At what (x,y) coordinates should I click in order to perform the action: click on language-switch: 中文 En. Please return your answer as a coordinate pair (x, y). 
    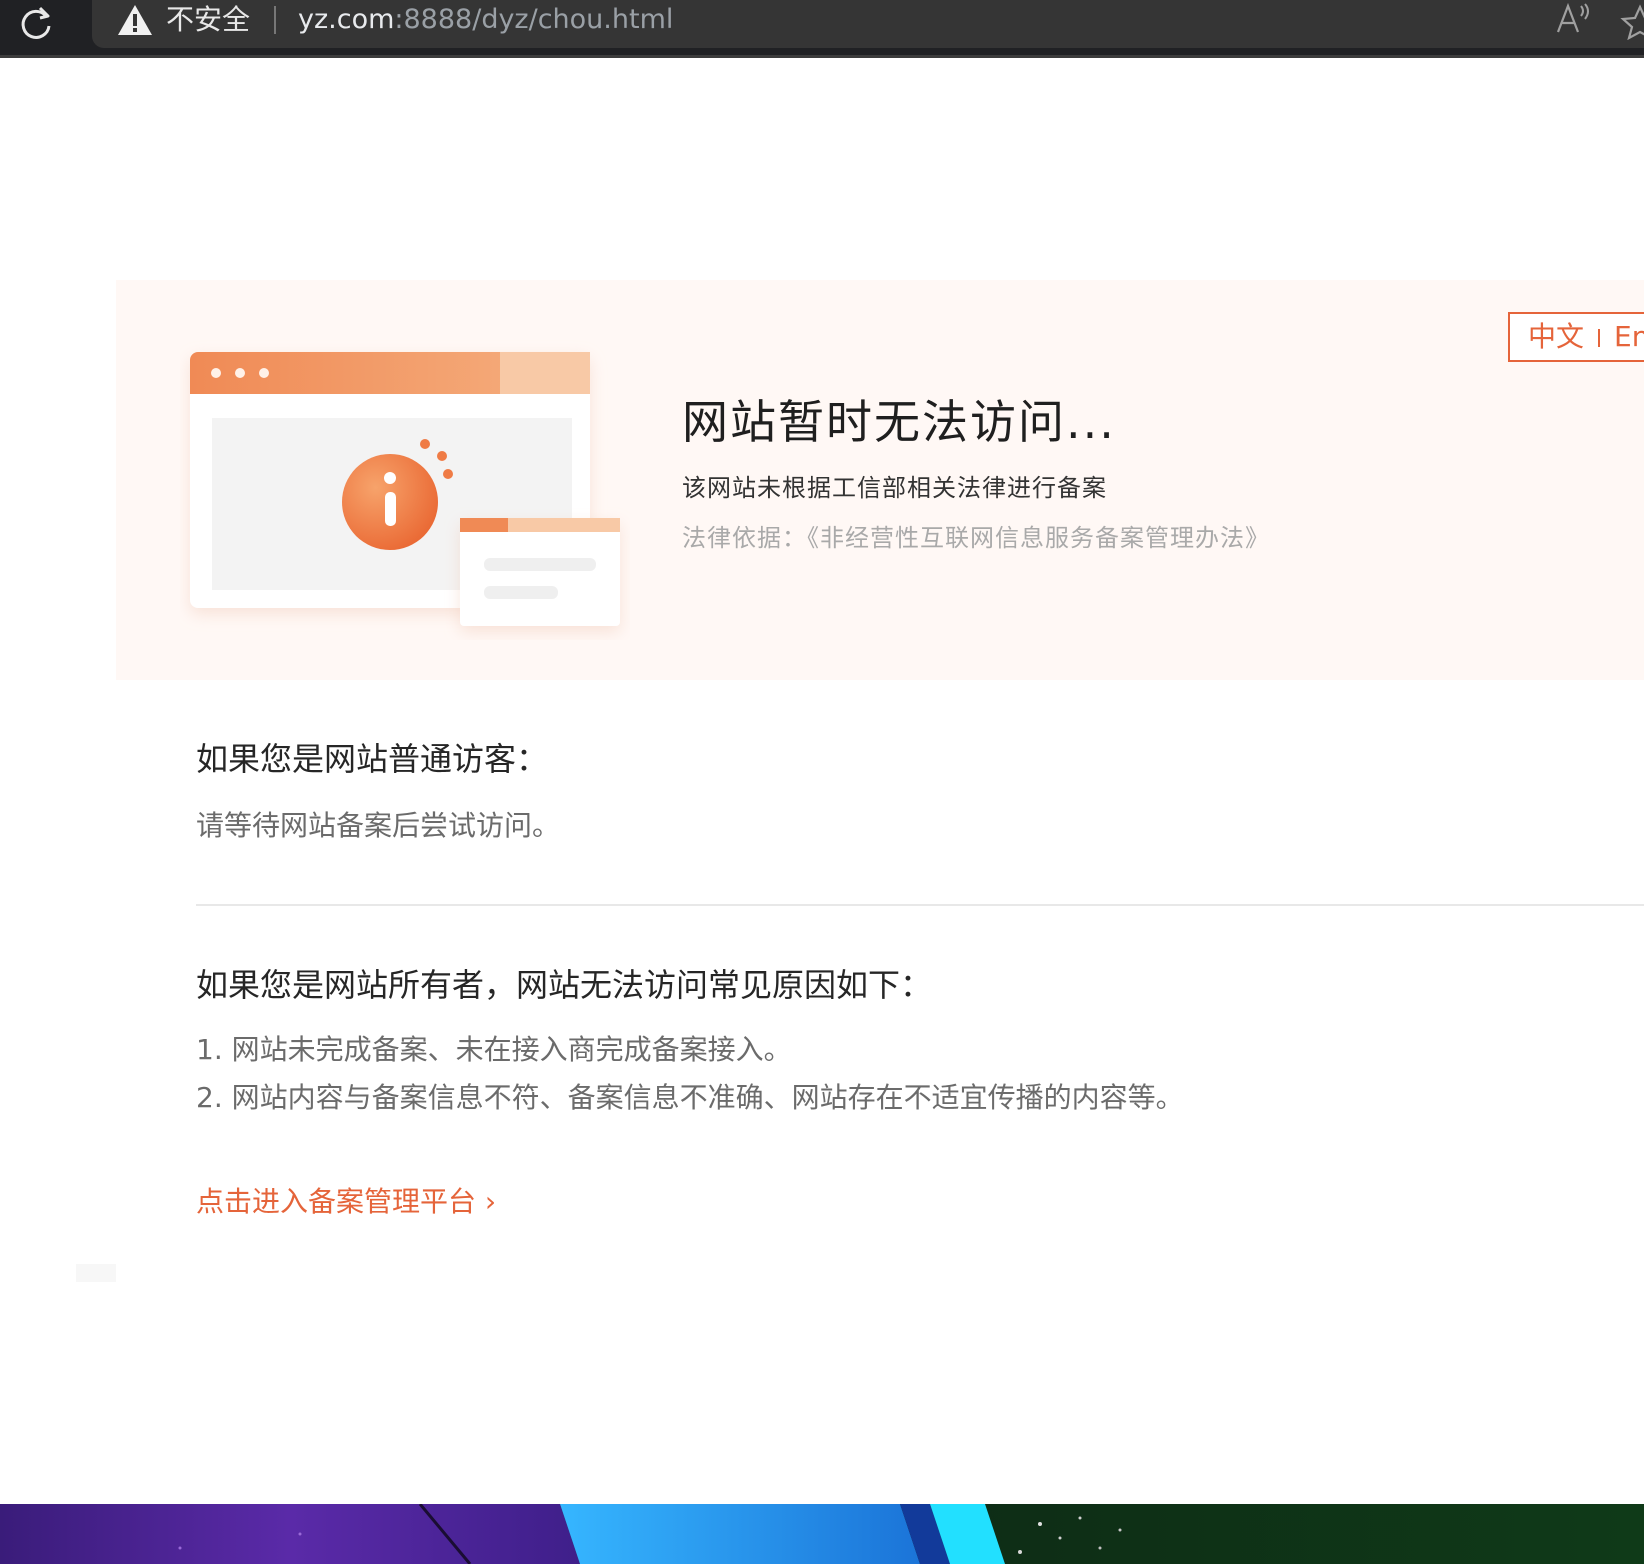
    Looking at the image, I should click on (1576, 337).